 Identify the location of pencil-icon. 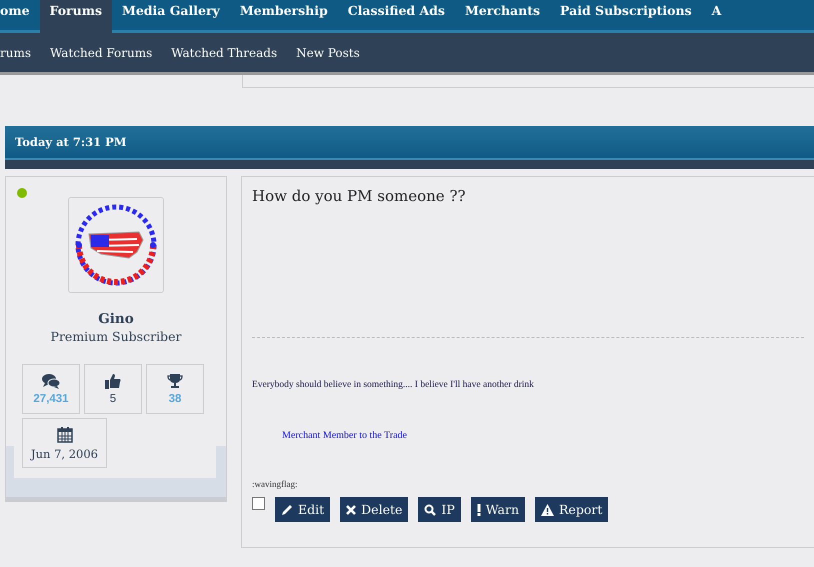
(287, 510).